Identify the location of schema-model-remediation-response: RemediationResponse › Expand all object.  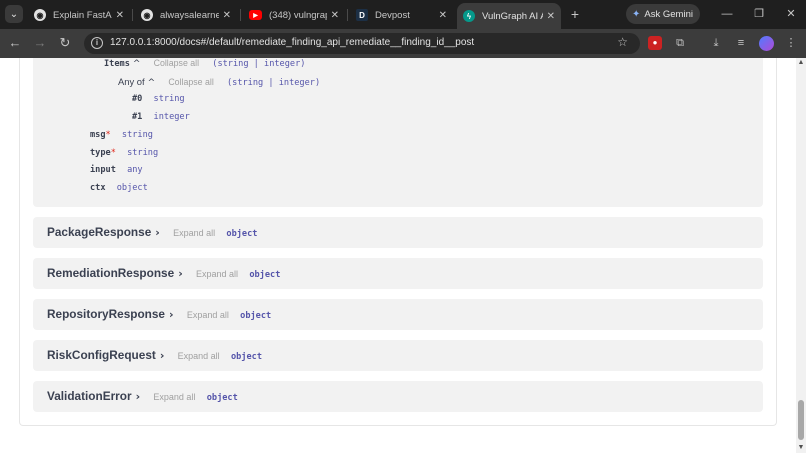
(398, 273).